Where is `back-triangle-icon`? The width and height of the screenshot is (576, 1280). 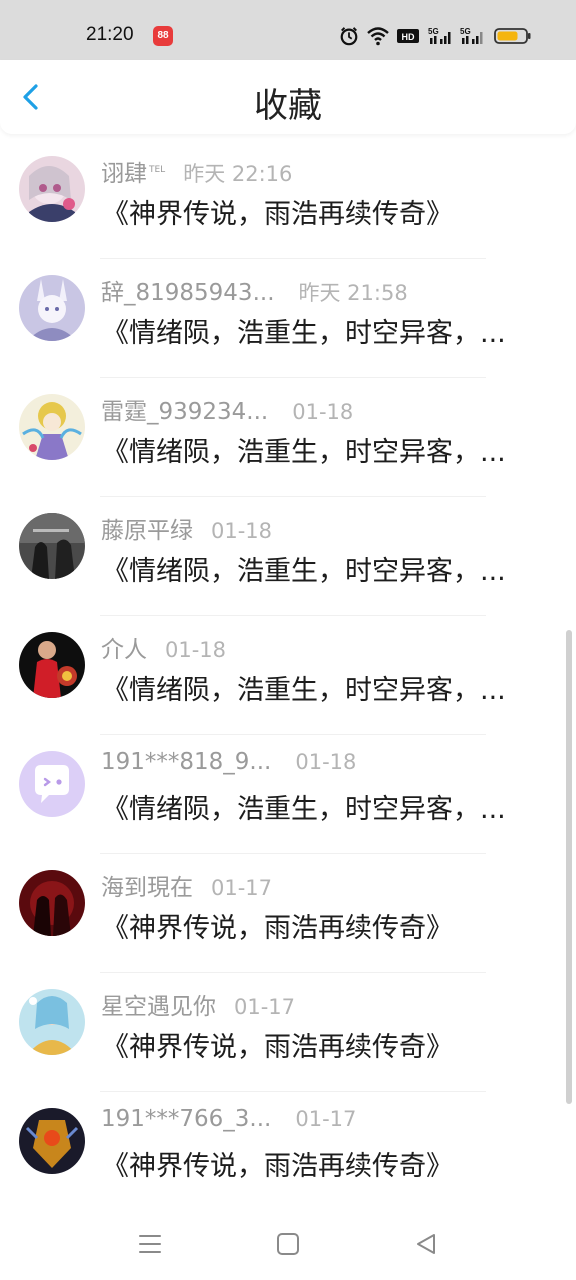
back-triangle-icon is located at coordinates (426, 1244).